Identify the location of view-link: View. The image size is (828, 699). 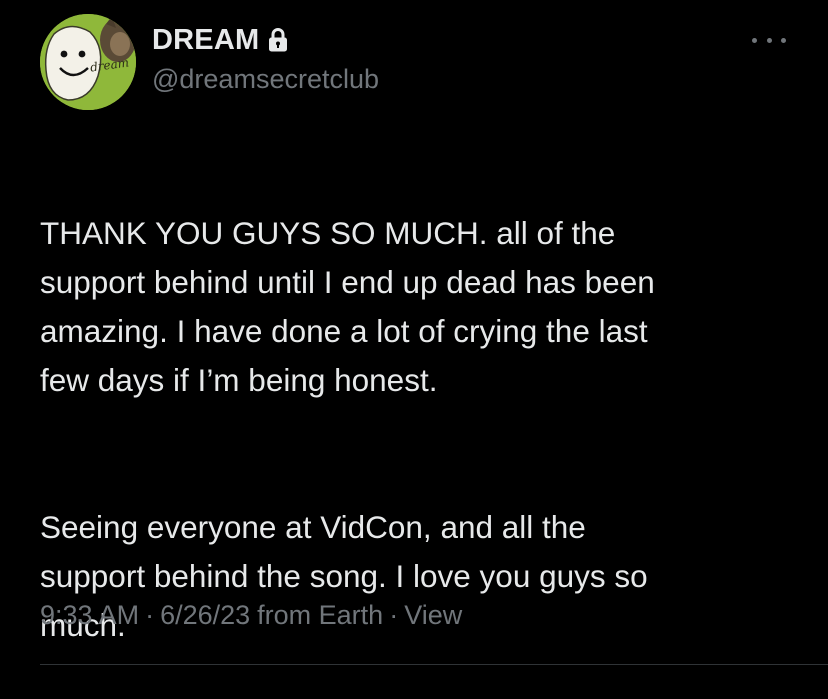
(433, 615).